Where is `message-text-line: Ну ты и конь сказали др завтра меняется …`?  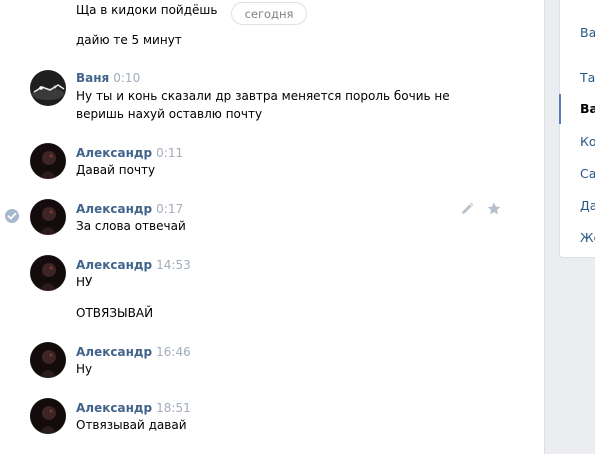
message-text-line: Ну ты и конь сказали др завтра меняется … is located at coordinates (263, 96).